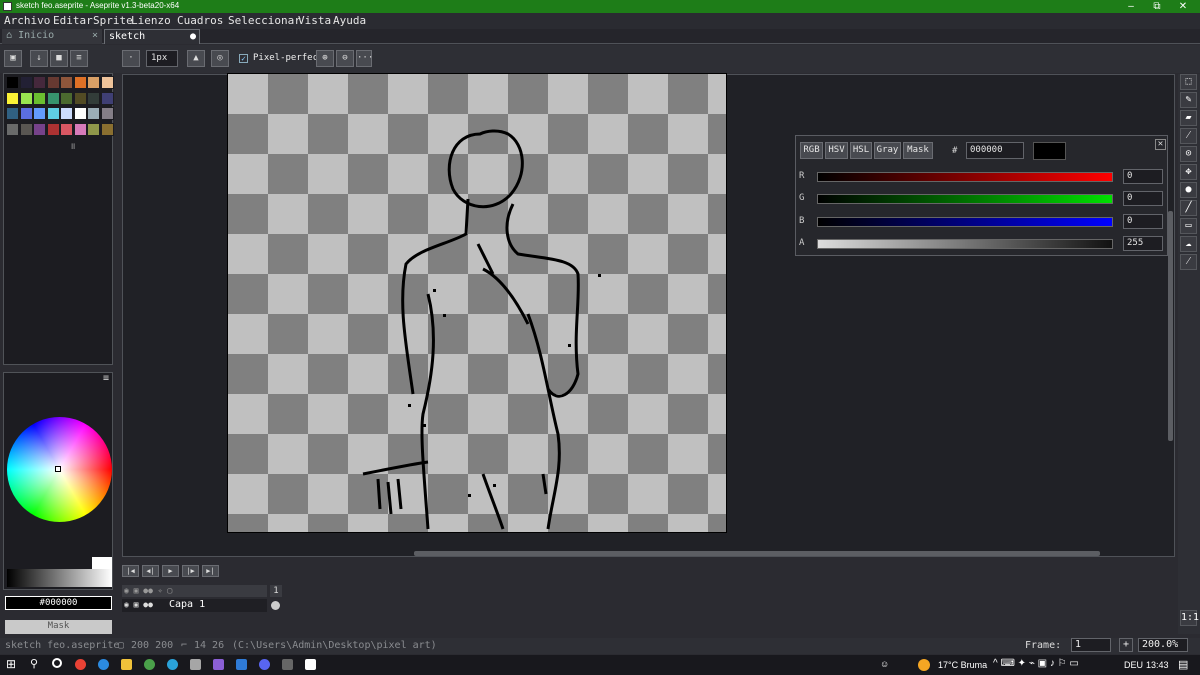 The image size is (1200, 675). Describe the element at coordinates (1188, 244) in the screenshot. I see `blur-tool-icon: ☁` at that location.